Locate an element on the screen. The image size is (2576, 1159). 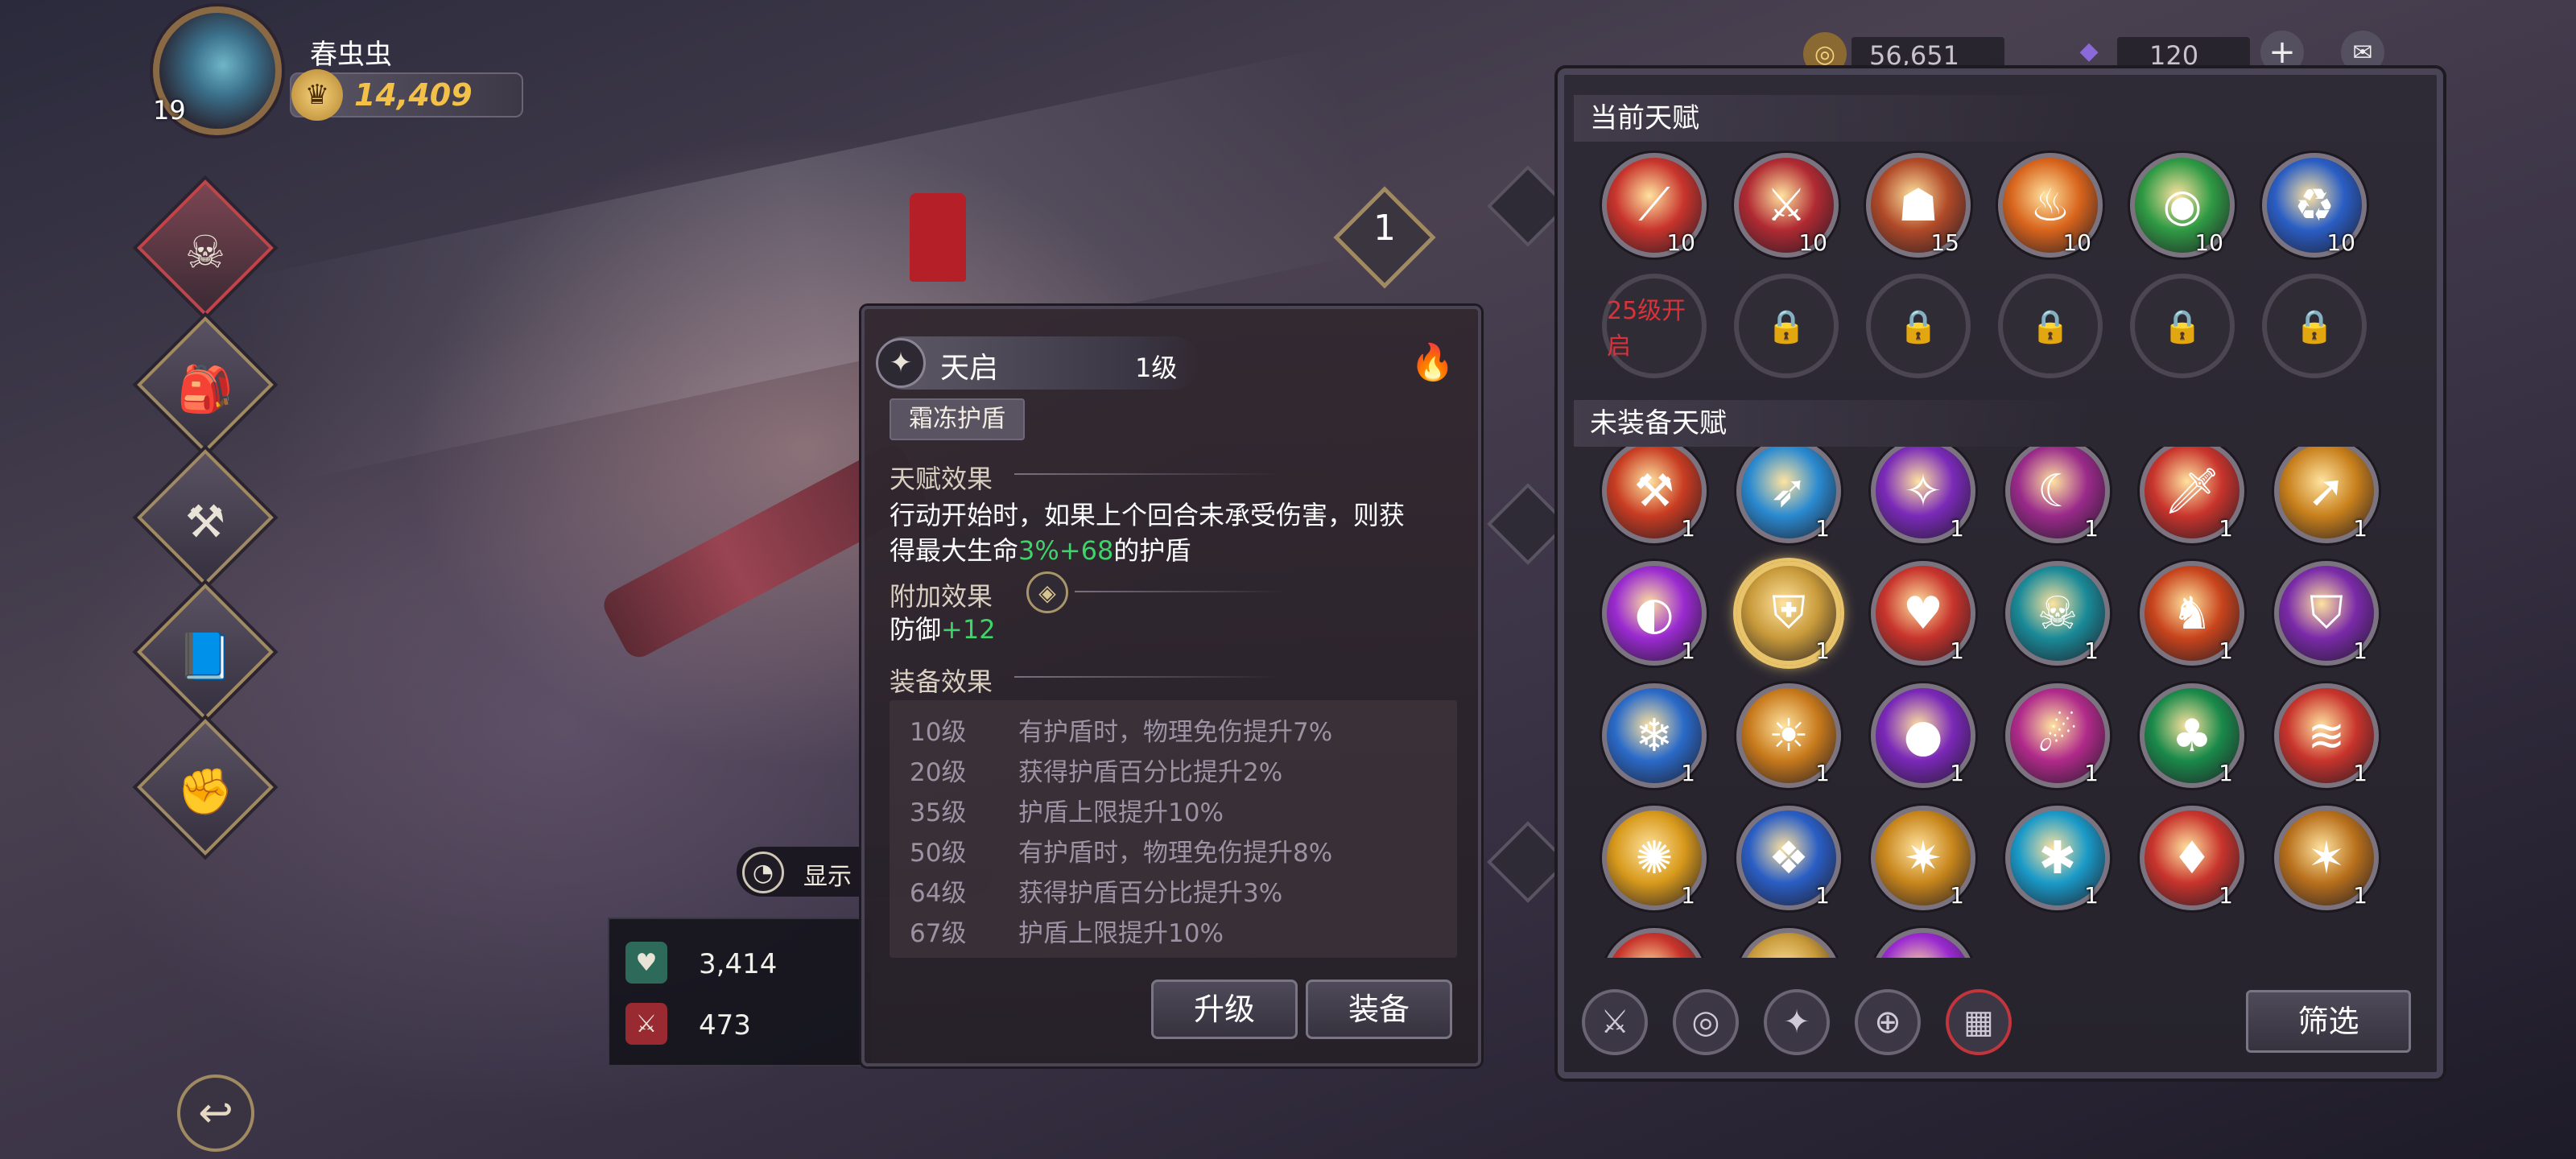
talent-slot: ✺ 1 is located at coordinates (1654, 858).